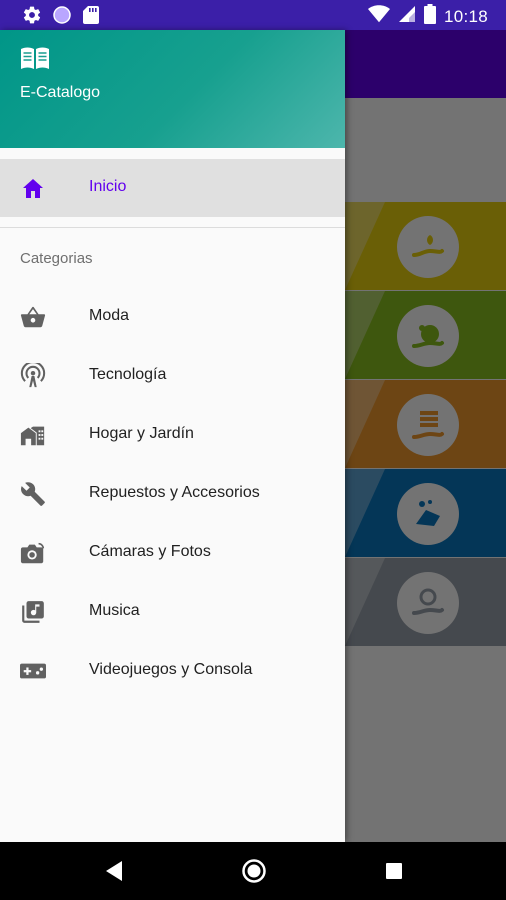 This screenshot has width=506, height=900. Describe the element at coordinates (33, 435) in the screenshot. I see `house-icon` at that location.